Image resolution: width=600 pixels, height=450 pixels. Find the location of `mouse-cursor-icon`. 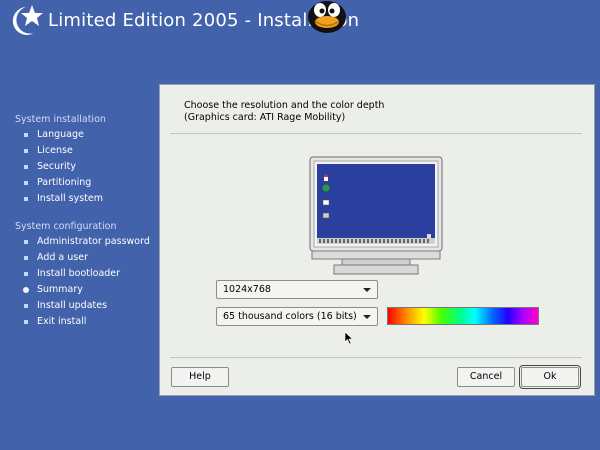

mouse-cursor-icon is located at coordinates (349, 338).